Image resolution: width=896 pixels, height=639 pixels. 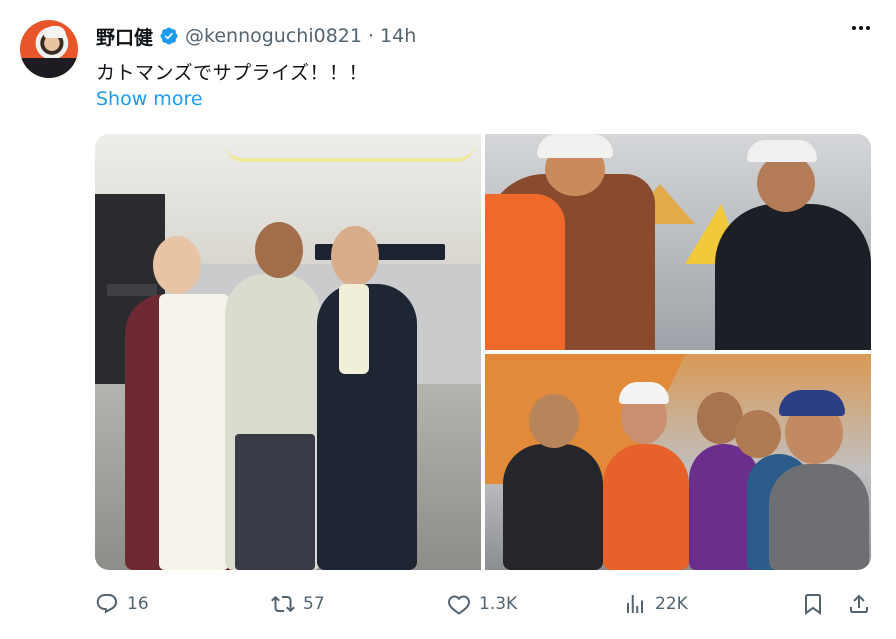 I want to click on repost-icon, so click(x=283, y=604).